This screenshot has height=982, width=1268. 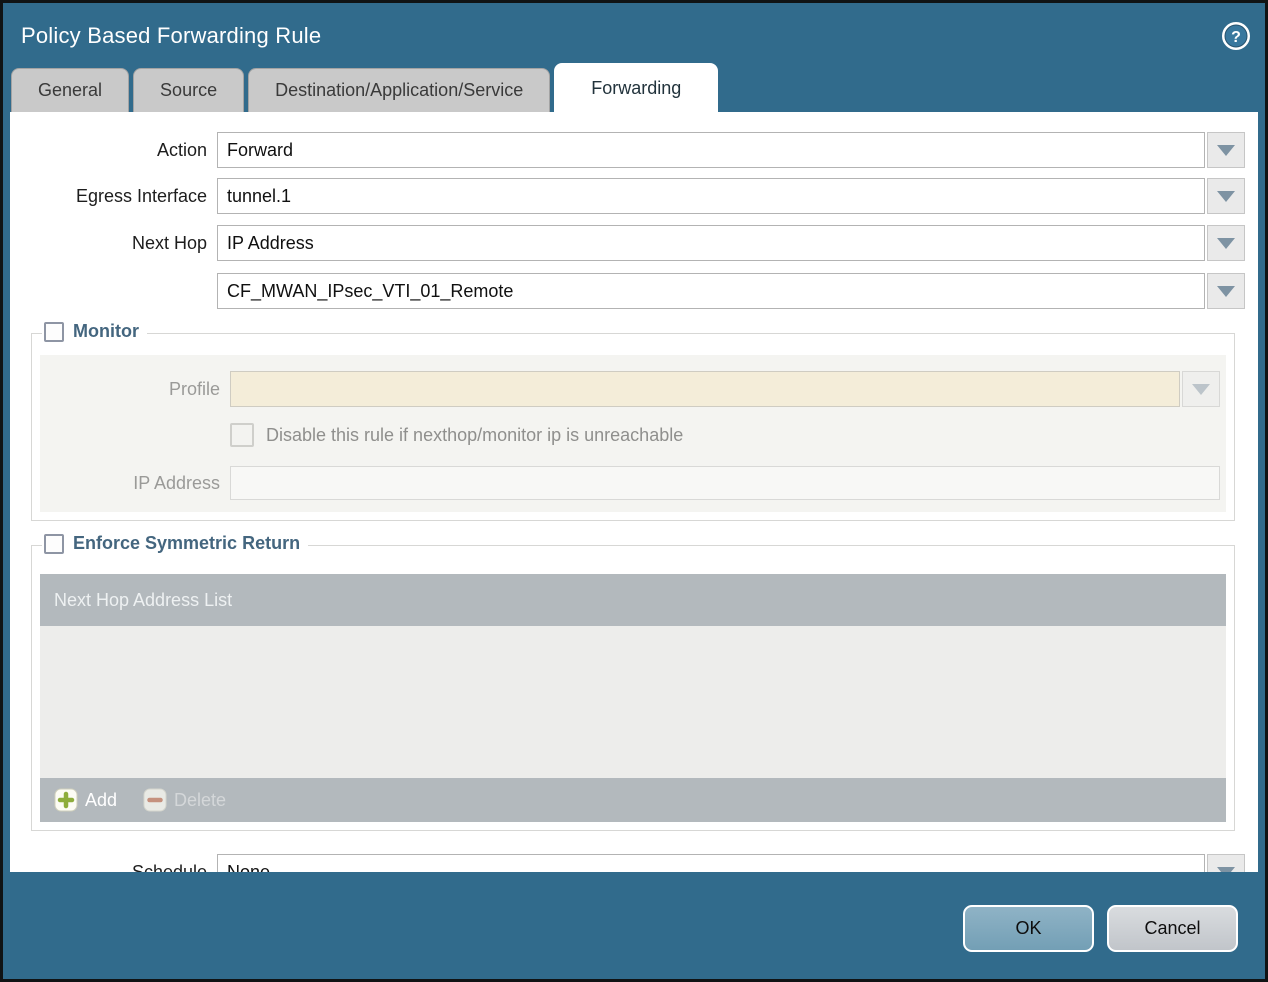 I want to click on monitor-label: Monitor, so click(x=106, y=331).